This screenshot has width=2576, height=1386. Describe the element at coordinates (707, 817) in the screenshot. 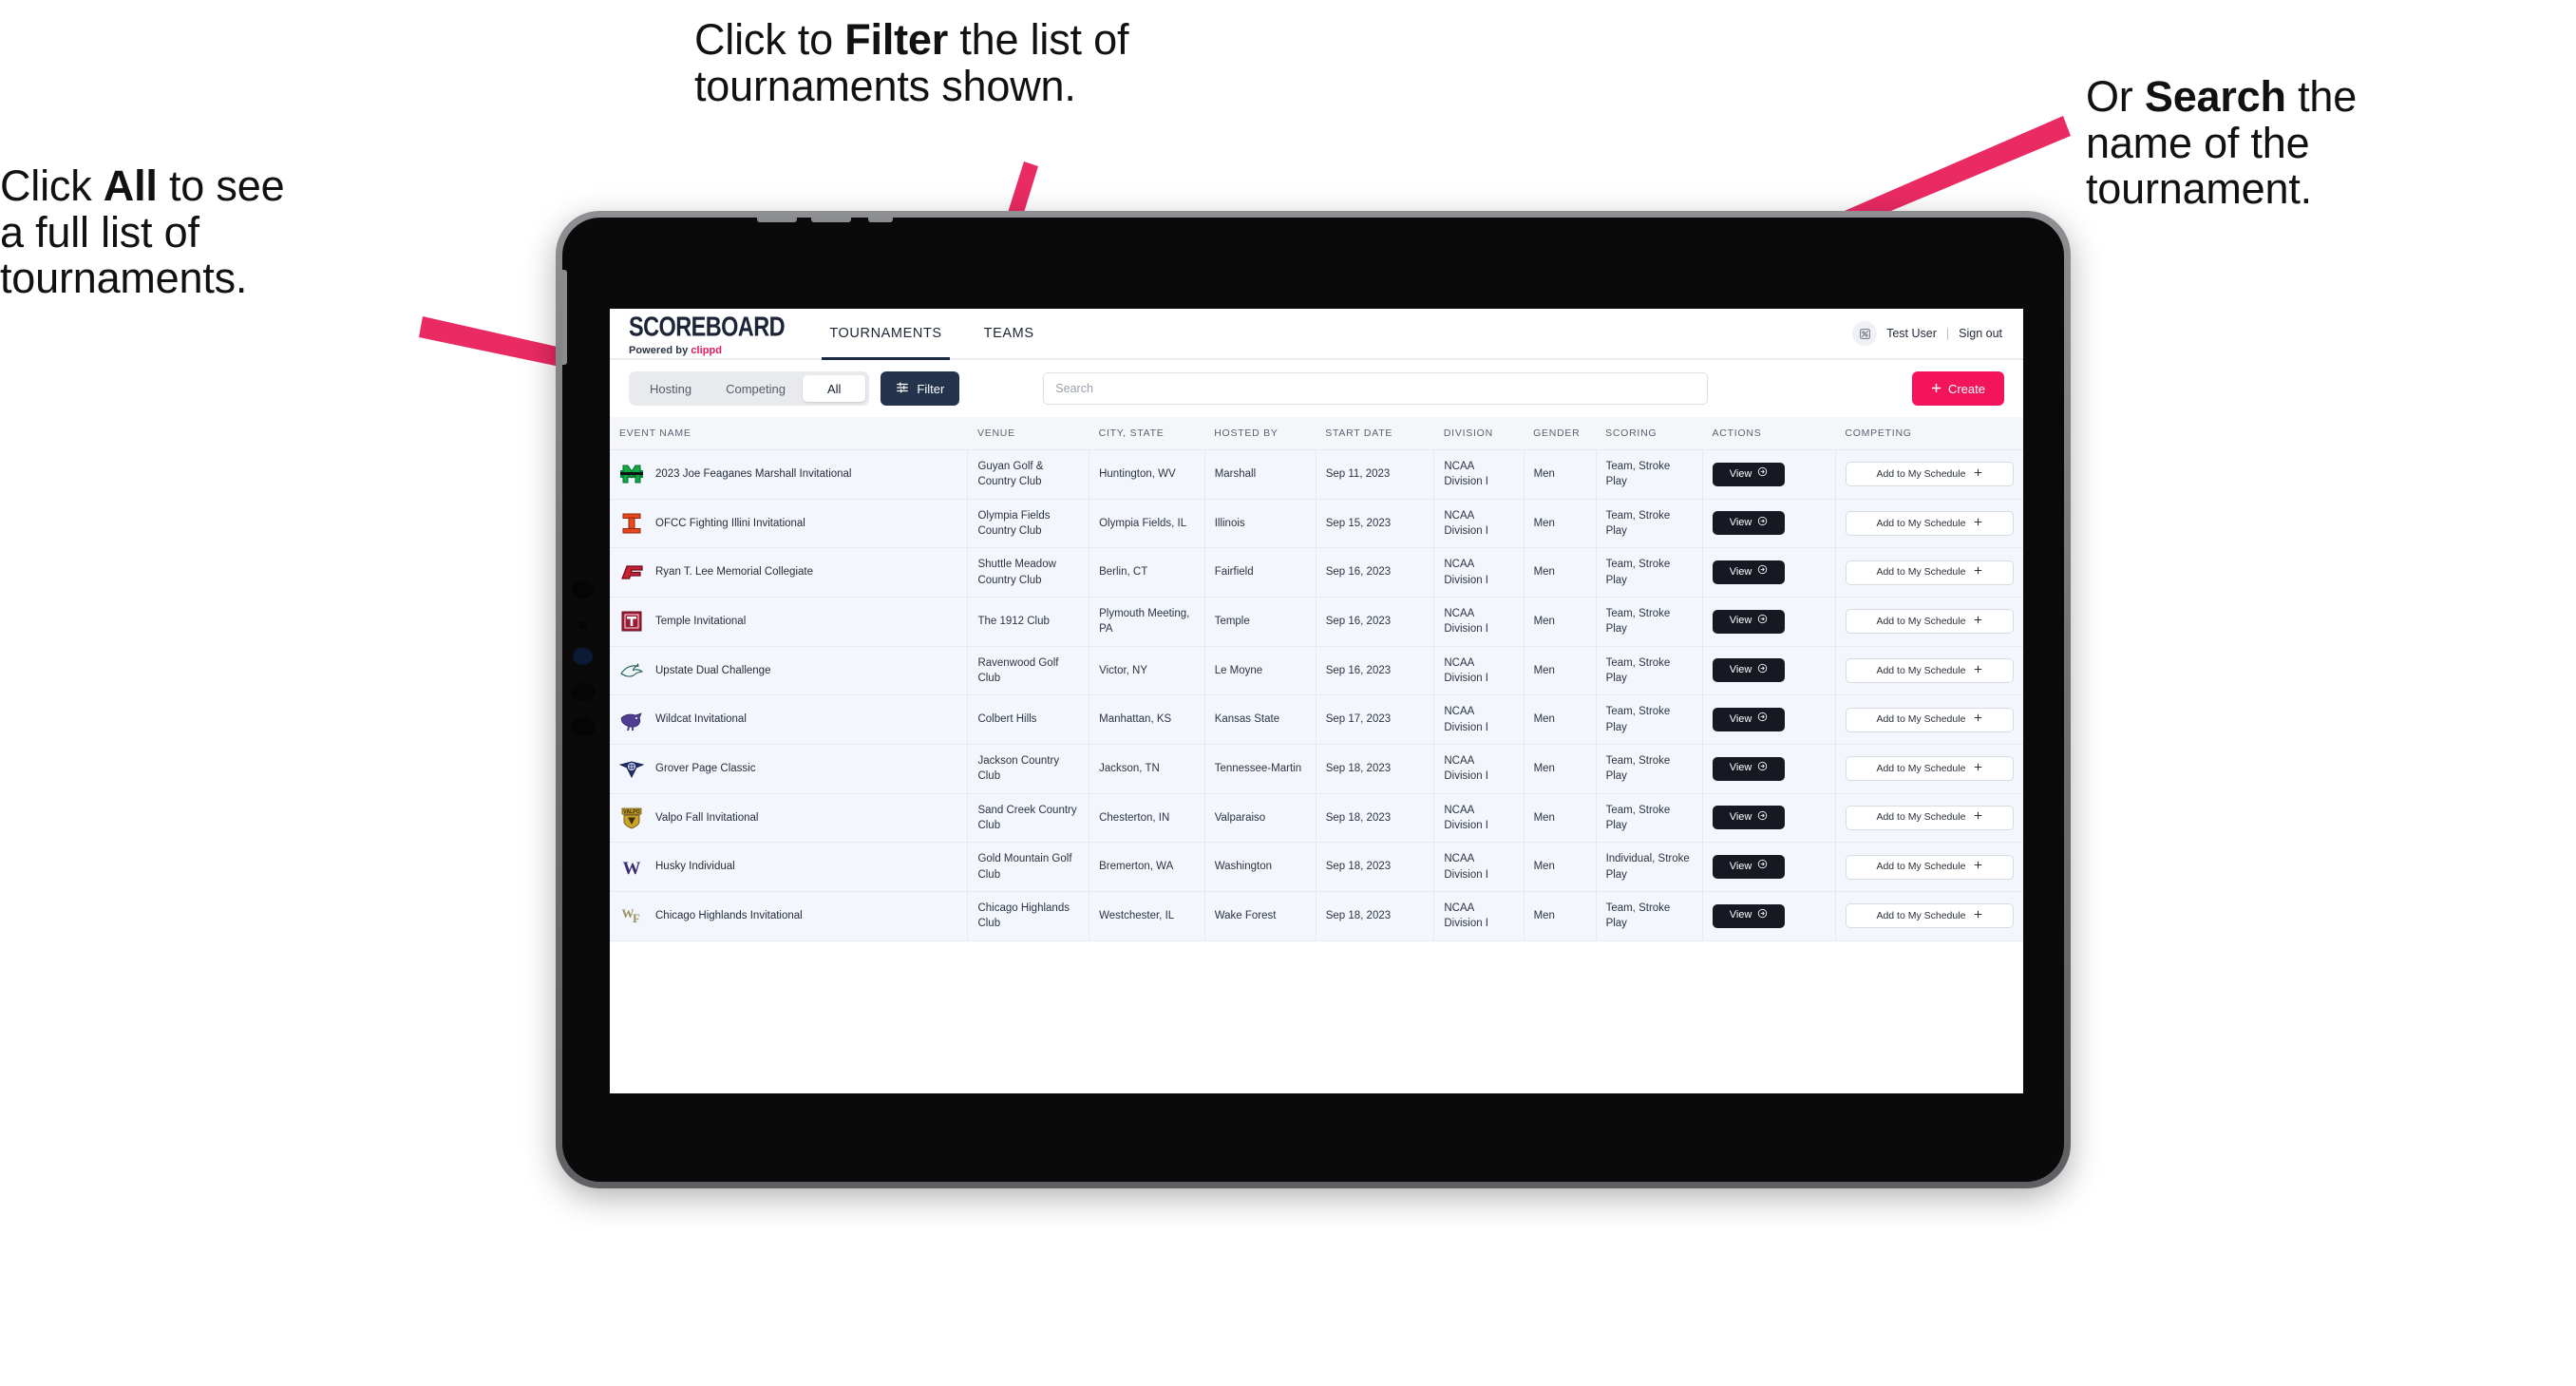

I see `event-name-label: Valpo Fall Invitational` at that location.